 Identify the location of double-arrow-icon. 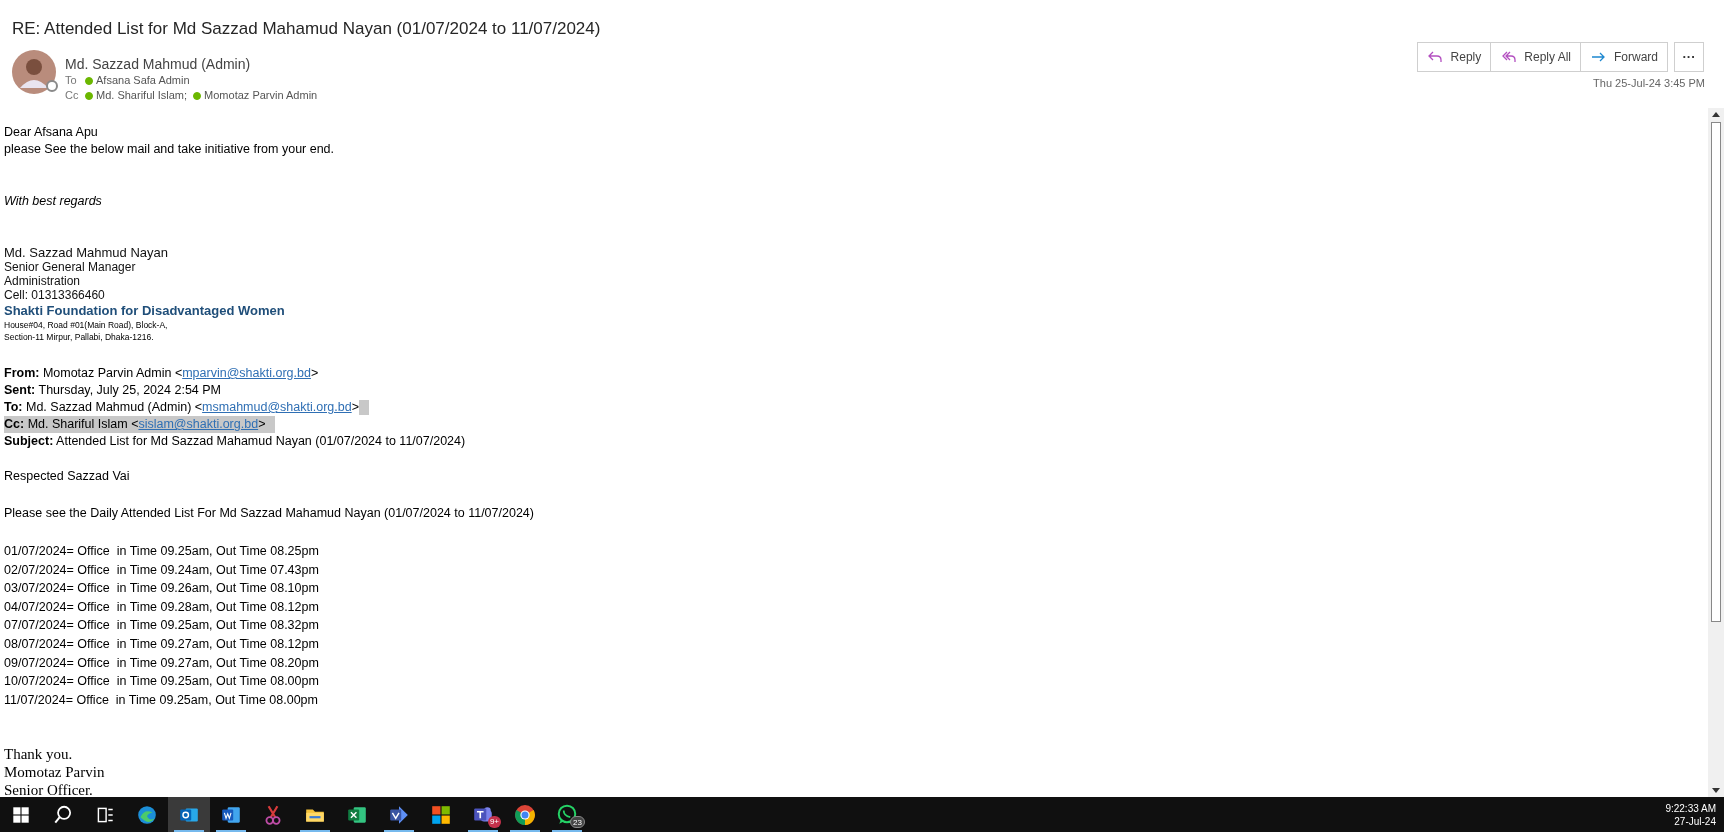
(1508, 57).